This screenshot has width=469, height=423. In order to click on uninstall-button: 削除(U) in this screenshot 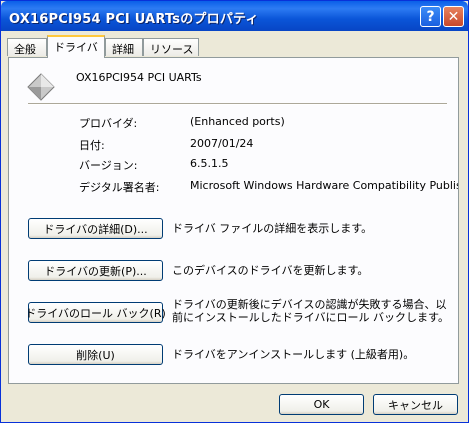, I will do `click(95, 354)`.